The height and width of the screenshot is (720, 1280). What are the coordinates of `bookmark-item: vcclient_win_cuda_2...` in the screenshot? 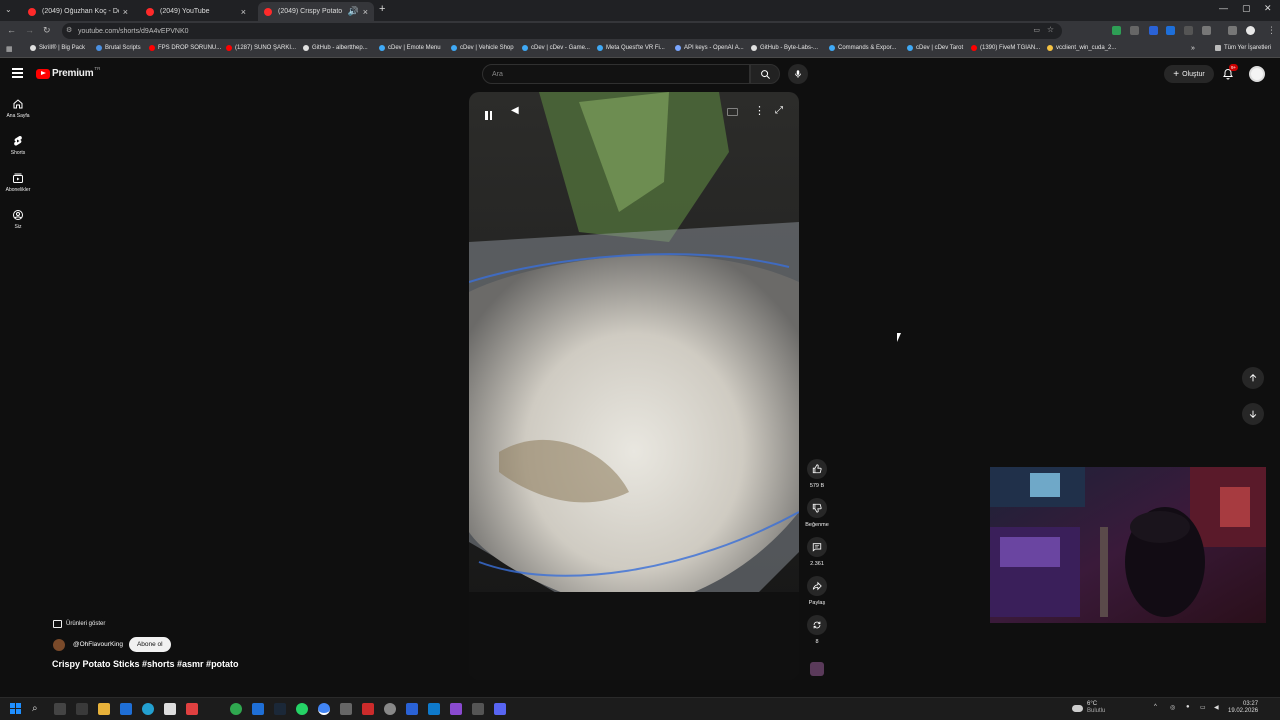 It's located at (1081, 48).